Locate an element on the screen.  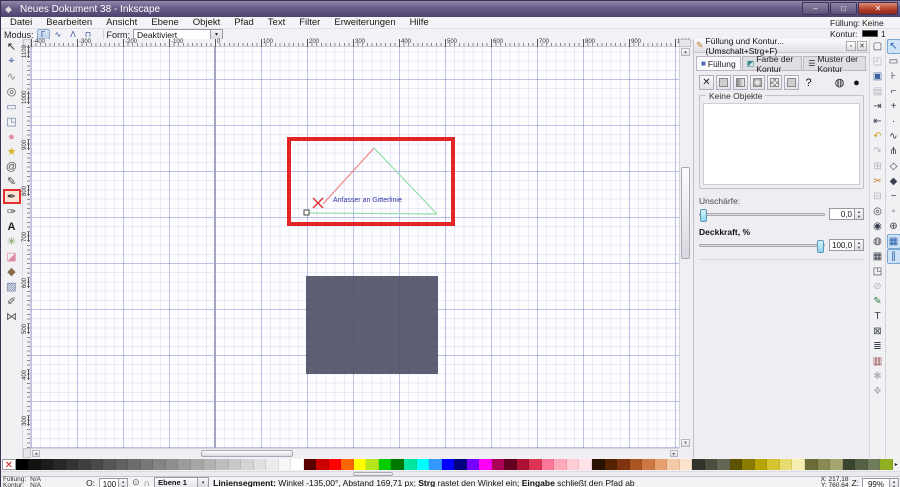
title-bar: ◆ Neues Dokument 38 - Inkscape – □ ✕ is located at coordinates (450, 9).